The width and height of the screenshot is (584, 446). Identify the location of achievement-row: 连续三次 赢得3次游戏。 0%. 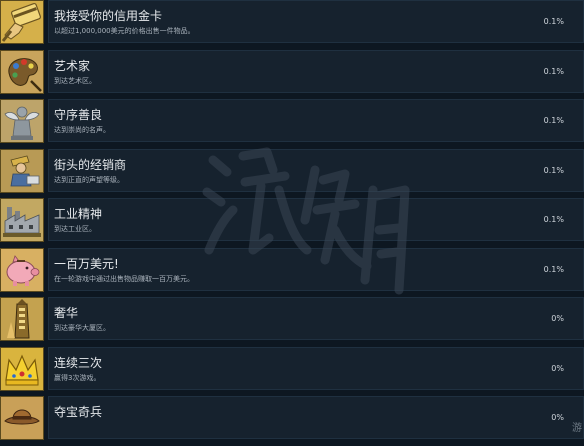
(292, 371).